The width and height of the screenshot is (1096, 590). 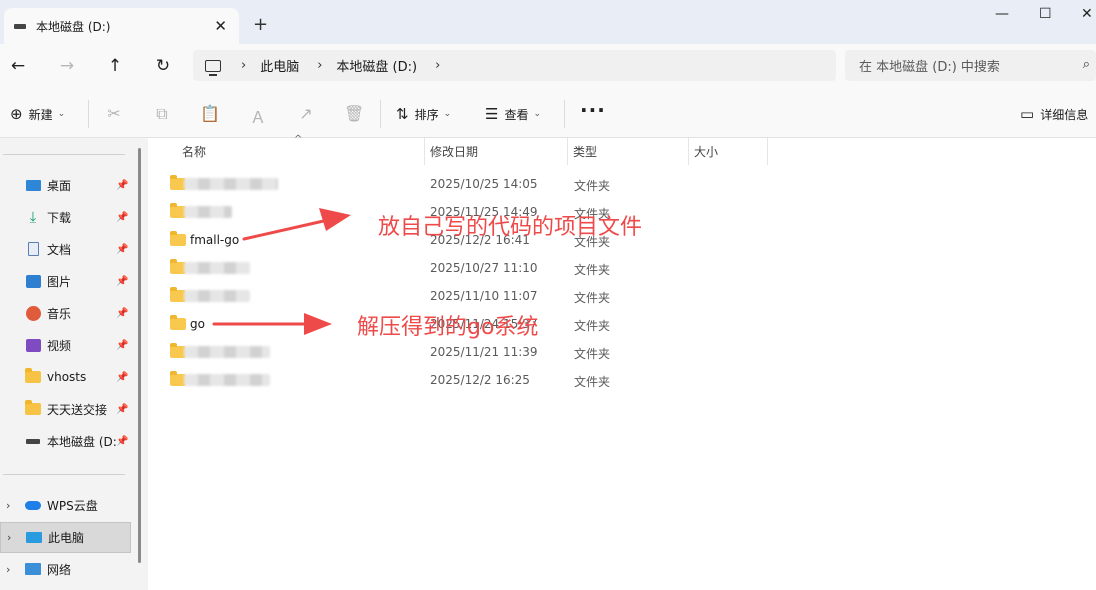 What do you see at coordinates (279, 65) in the screenshot?
I see `breadcrumb-this-pc: 此电脑` at bounding box center [279, 65].